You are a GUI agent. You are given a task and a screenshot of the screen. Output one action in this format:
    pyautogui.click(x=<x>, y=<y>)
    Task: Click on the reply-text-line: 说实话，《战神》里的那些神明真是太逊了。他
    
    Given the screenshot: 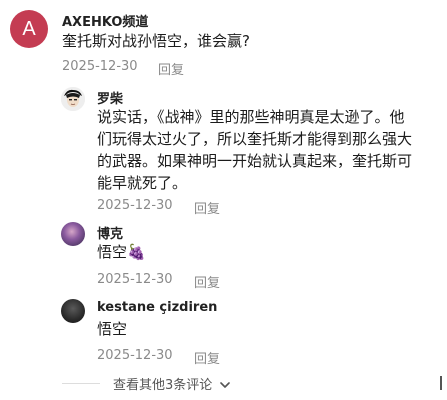 What is the action you would take?
    pyautogui.click(x=251, y=117)
    